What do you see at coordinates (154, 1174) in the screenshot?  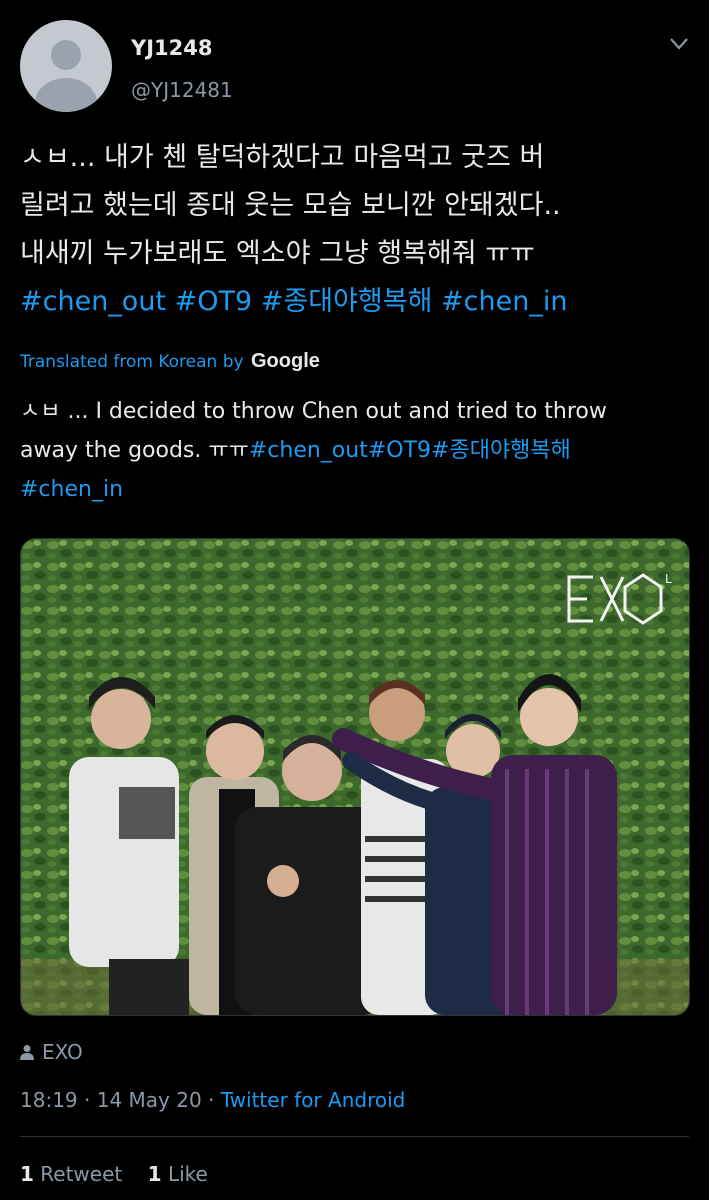 I see `like-count: 1` at bounding box center [154, 1174].